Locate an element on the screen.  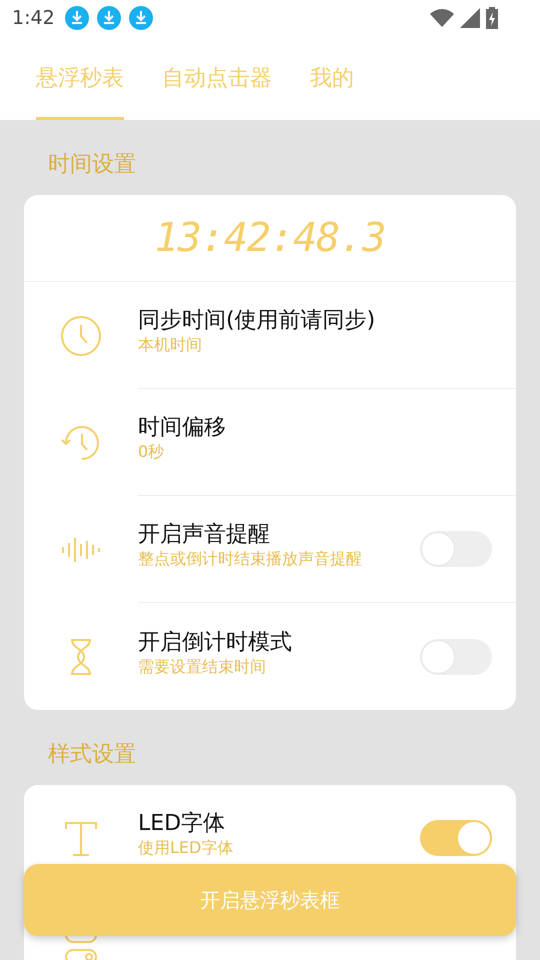
hourglass-icon is located at coordinates (81, 657).